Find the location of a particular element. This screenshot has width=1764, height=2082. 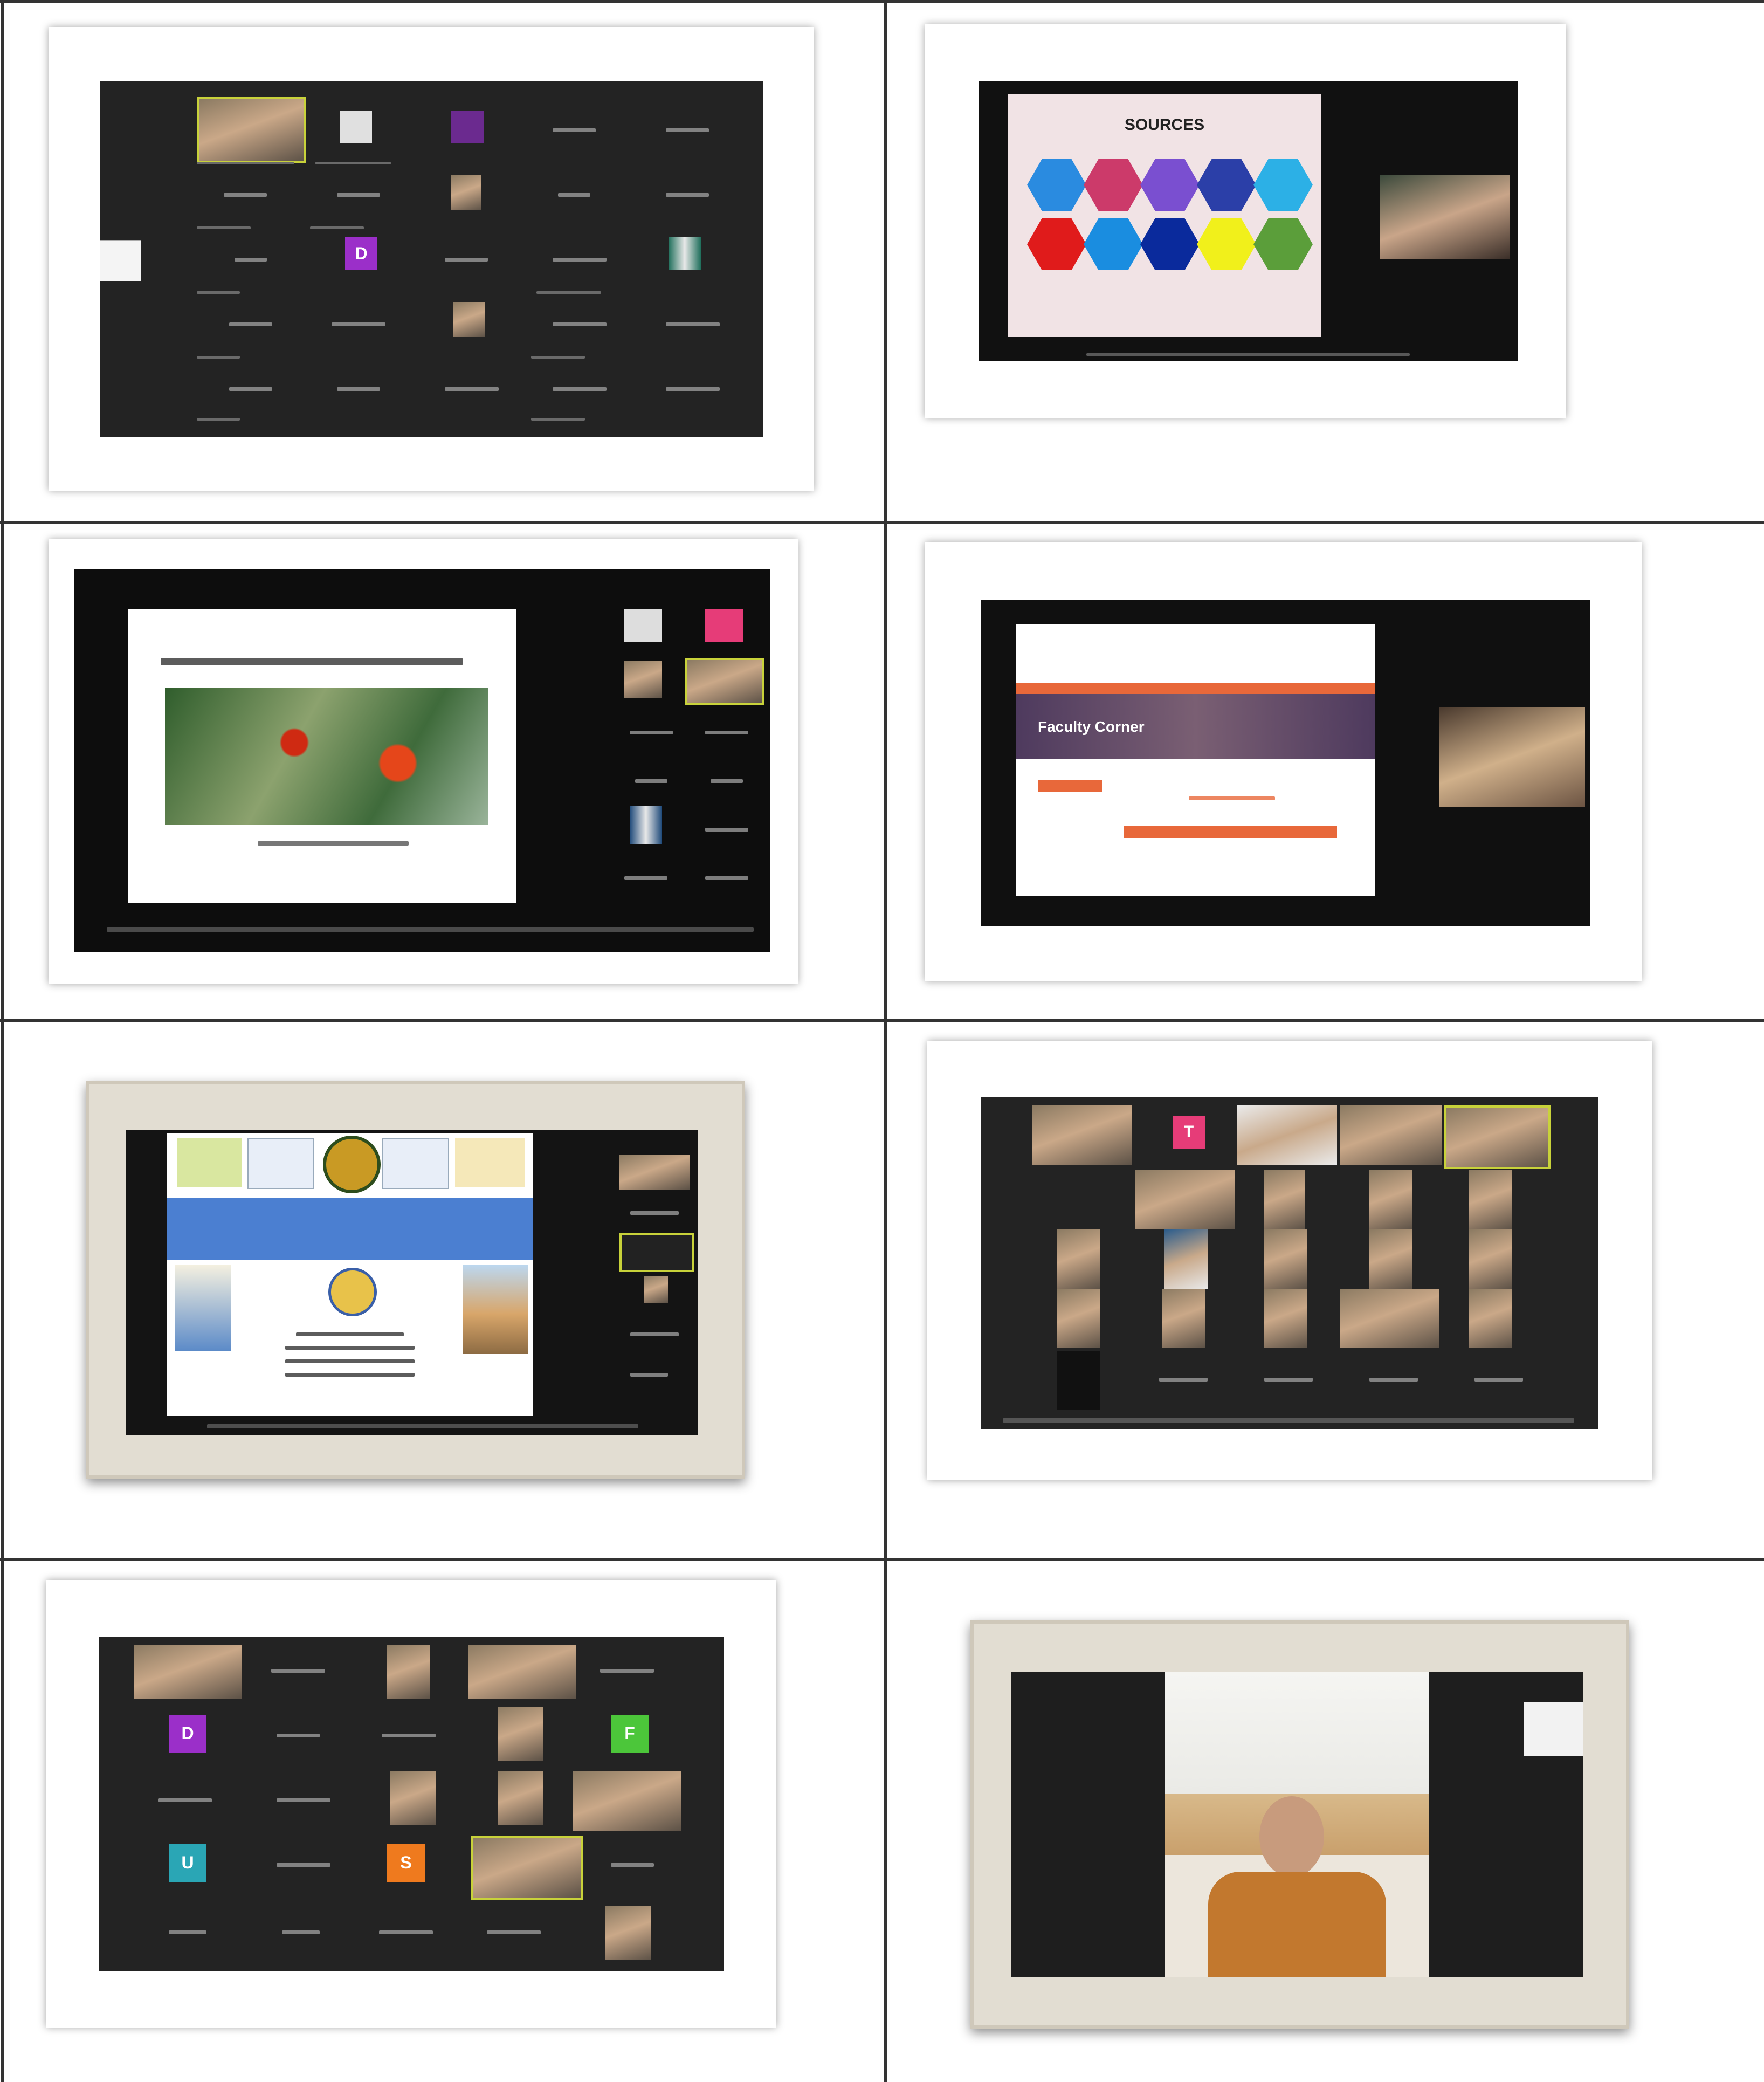

grid-border-left is located at coordinates (2, 1041).